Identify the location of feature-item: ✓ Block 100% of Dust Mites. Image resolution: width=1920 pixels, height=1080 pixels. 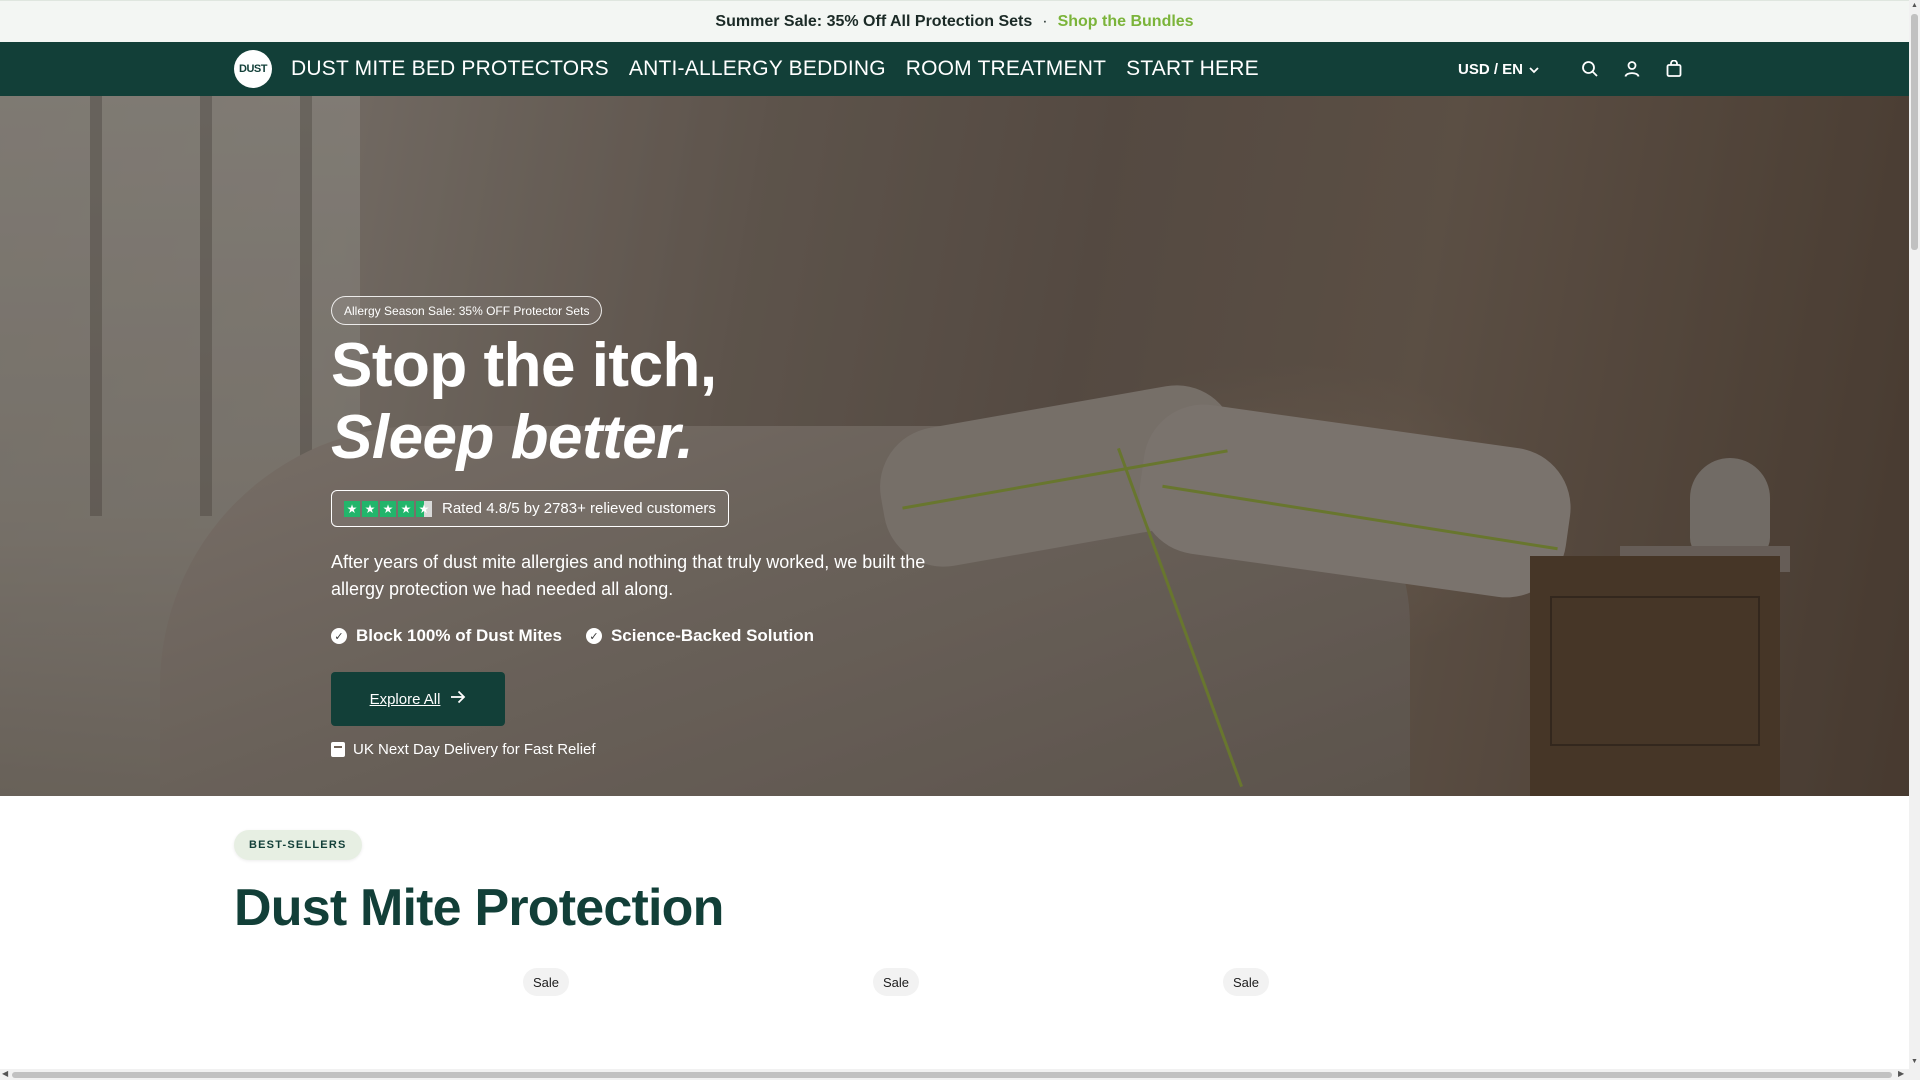
(446, 636).